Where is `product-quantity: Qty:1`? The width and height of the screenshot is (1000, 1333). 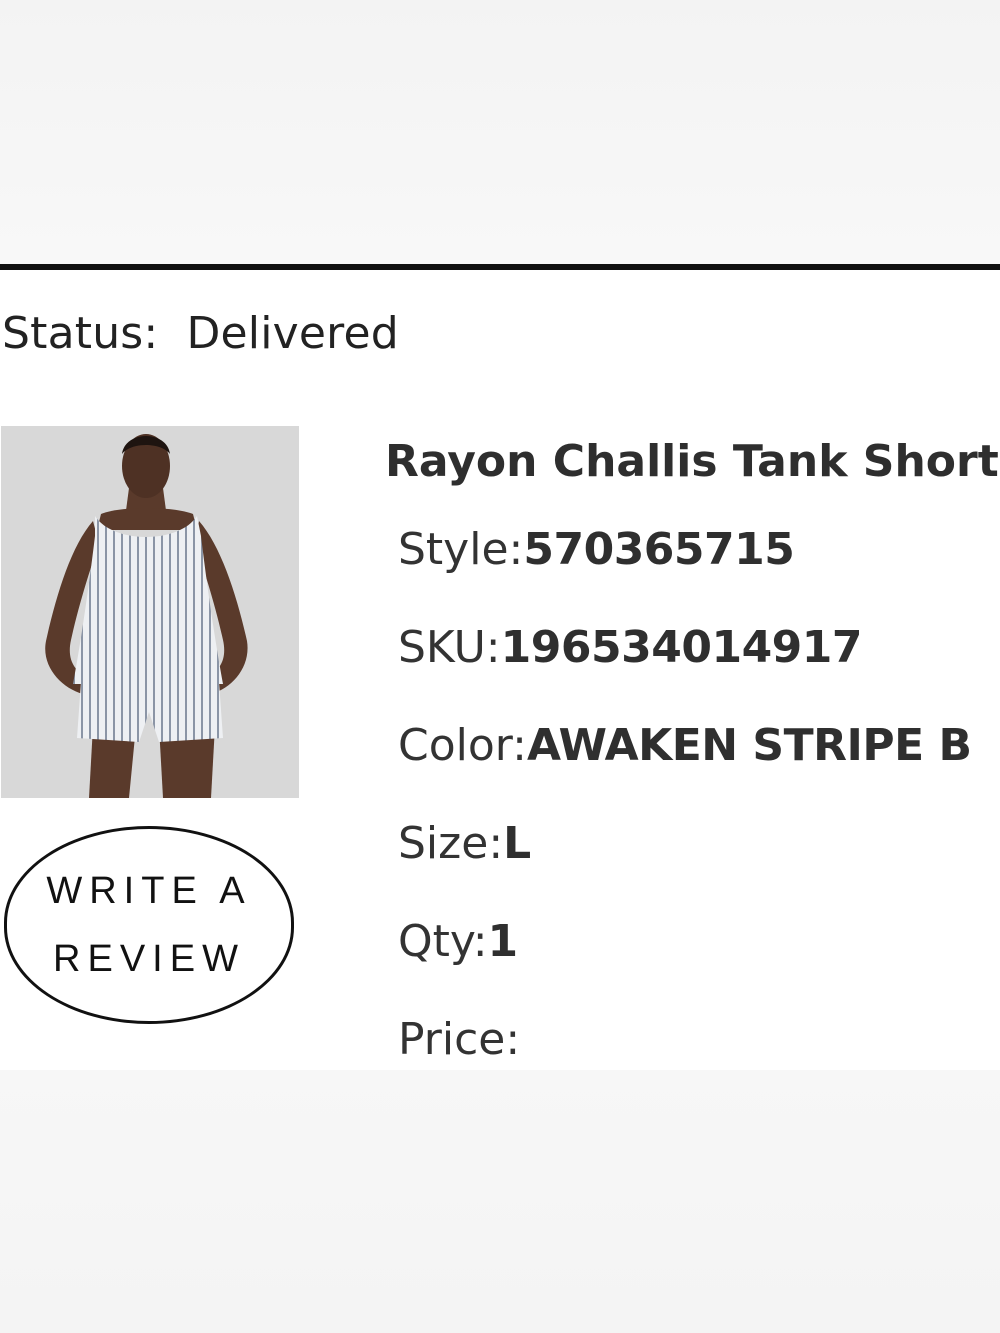
product-quantity: Qty:1 is located at coordinates (458, 941).